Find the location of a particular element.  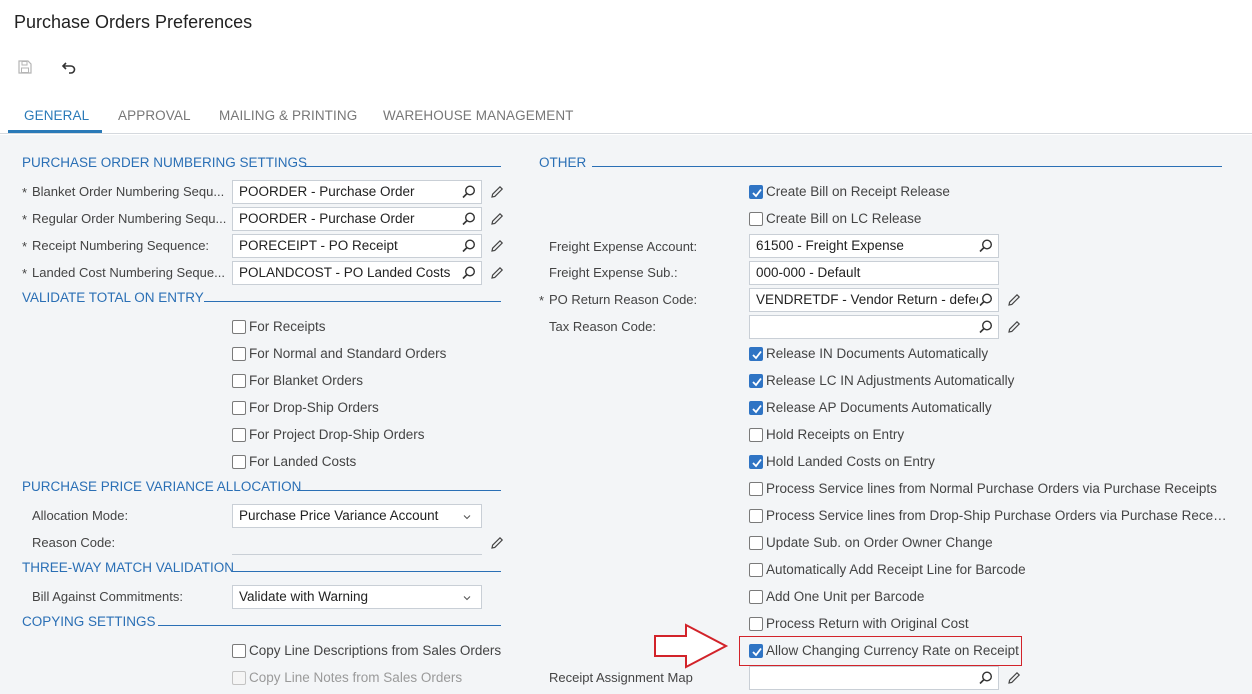

checkbox-label: For Project Drop-Ship Orders is located at coordinates (337, 434).